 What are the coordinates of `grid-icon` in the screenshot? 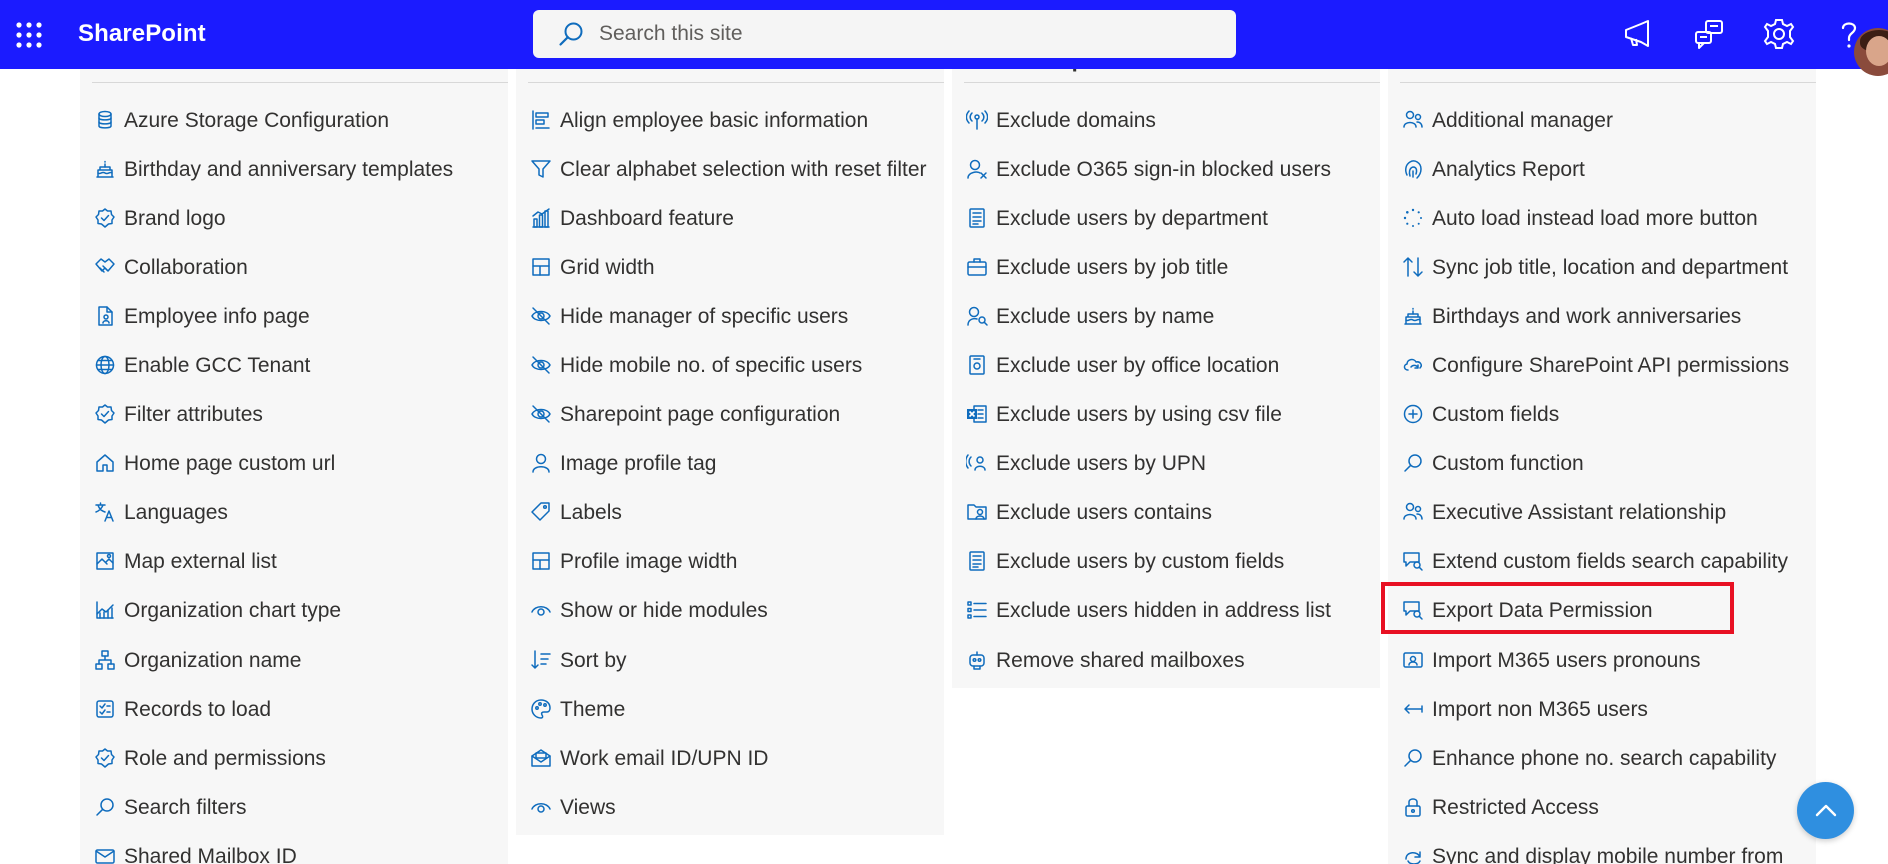 It's located at (541, 267).